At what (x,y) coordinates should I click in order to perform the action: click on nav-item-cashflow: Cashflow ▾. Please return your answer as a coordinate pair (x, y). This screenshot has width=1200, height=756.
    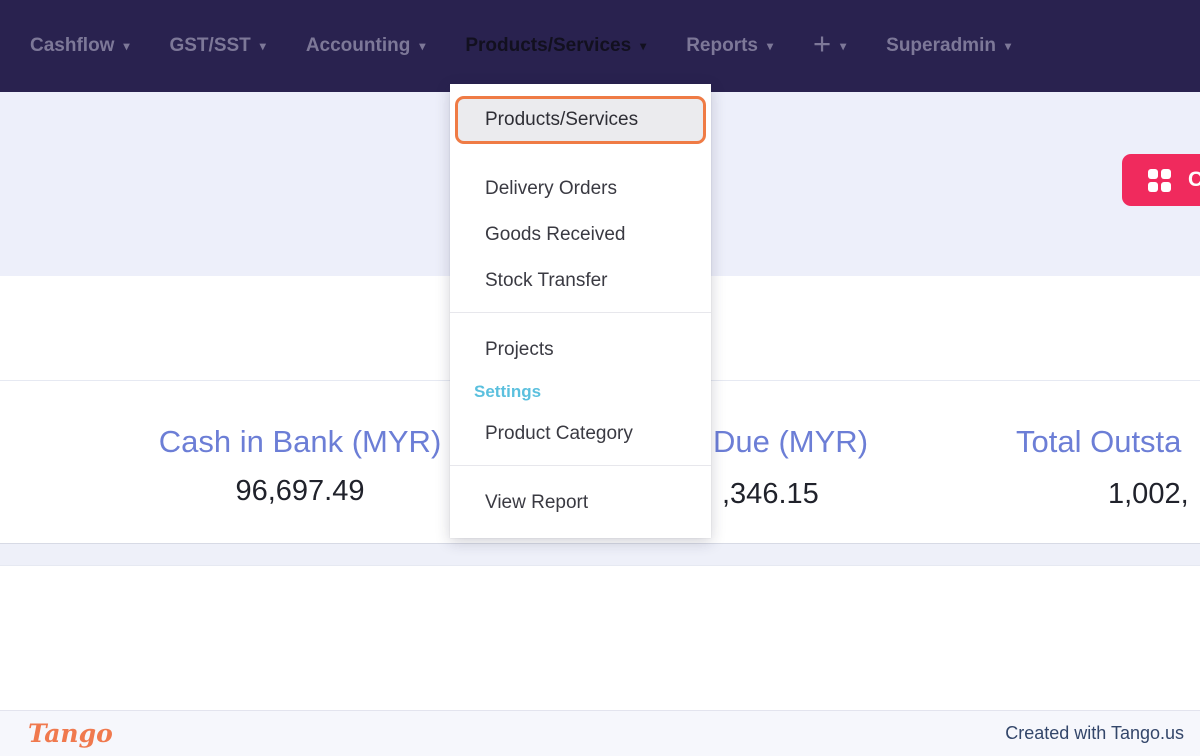
    Looking at the image, I should click on (79, 46).